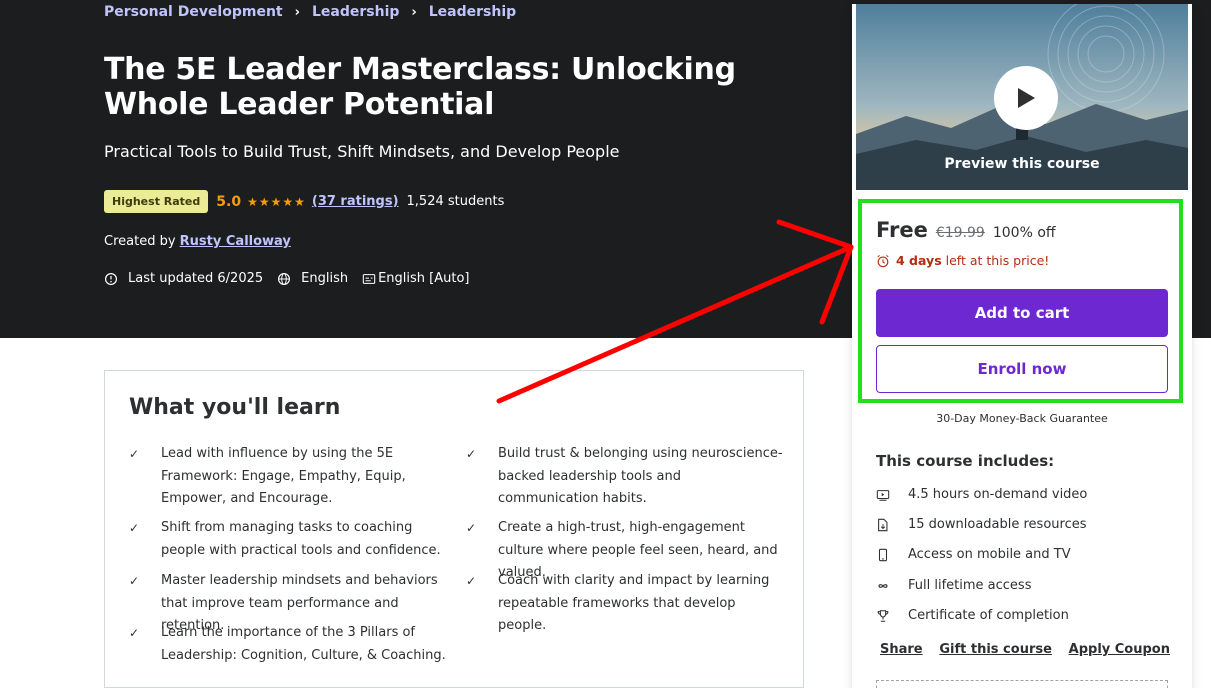 This screenshot has width=1211, height=688. I want to click on last-updated-text: Last updated 6/2025, so click(196, 278).